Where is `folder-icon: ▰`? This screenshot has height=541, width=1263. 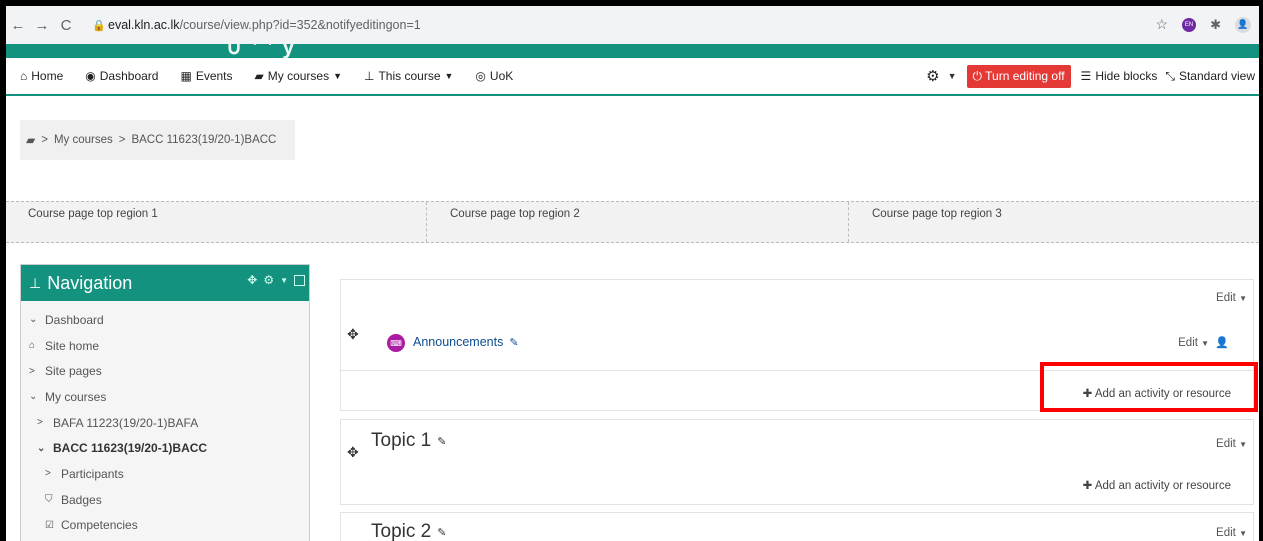
folder-icon: ▰ is located at coordinates (31, 140).